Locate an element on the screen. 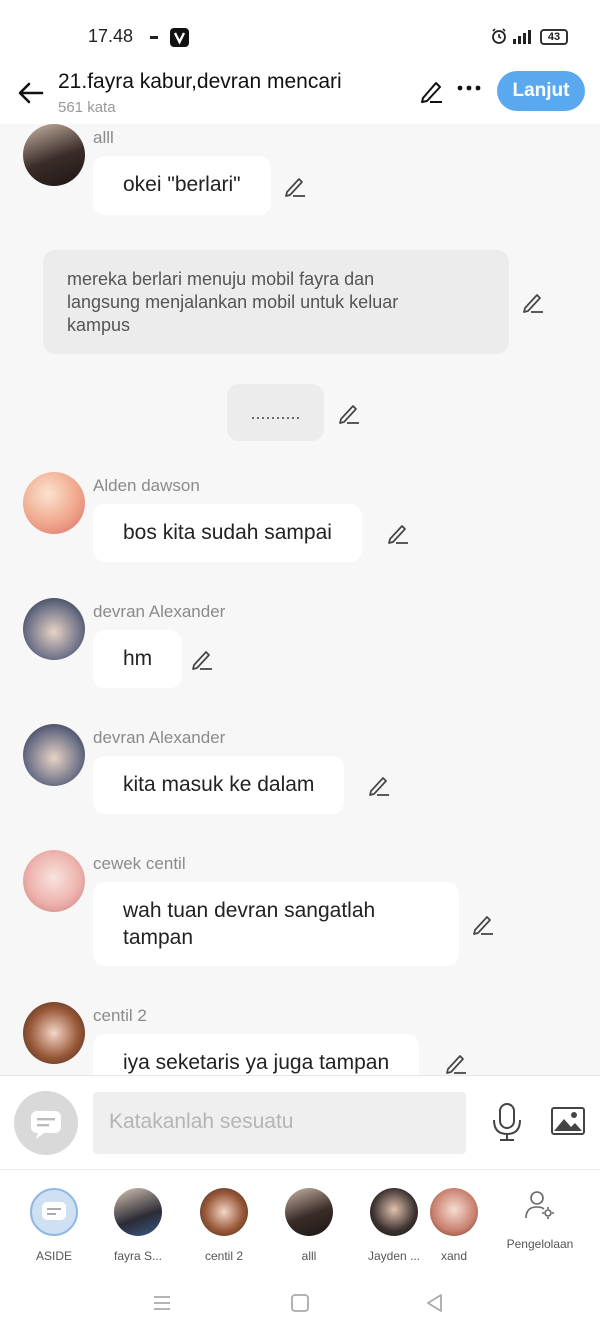 Image resolution: width=600 pixels, height=1333 pixels. character-xand: xand is located at coordinates (454, 1225).